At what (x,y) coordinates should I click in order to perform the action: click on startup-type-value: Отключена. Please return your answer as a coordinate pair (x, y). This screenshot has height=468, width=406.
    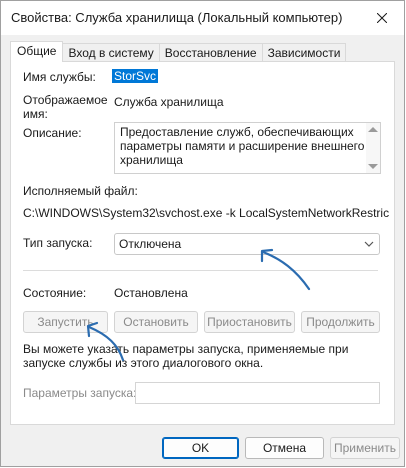
    Looking at the image, I should click on (150, 244).